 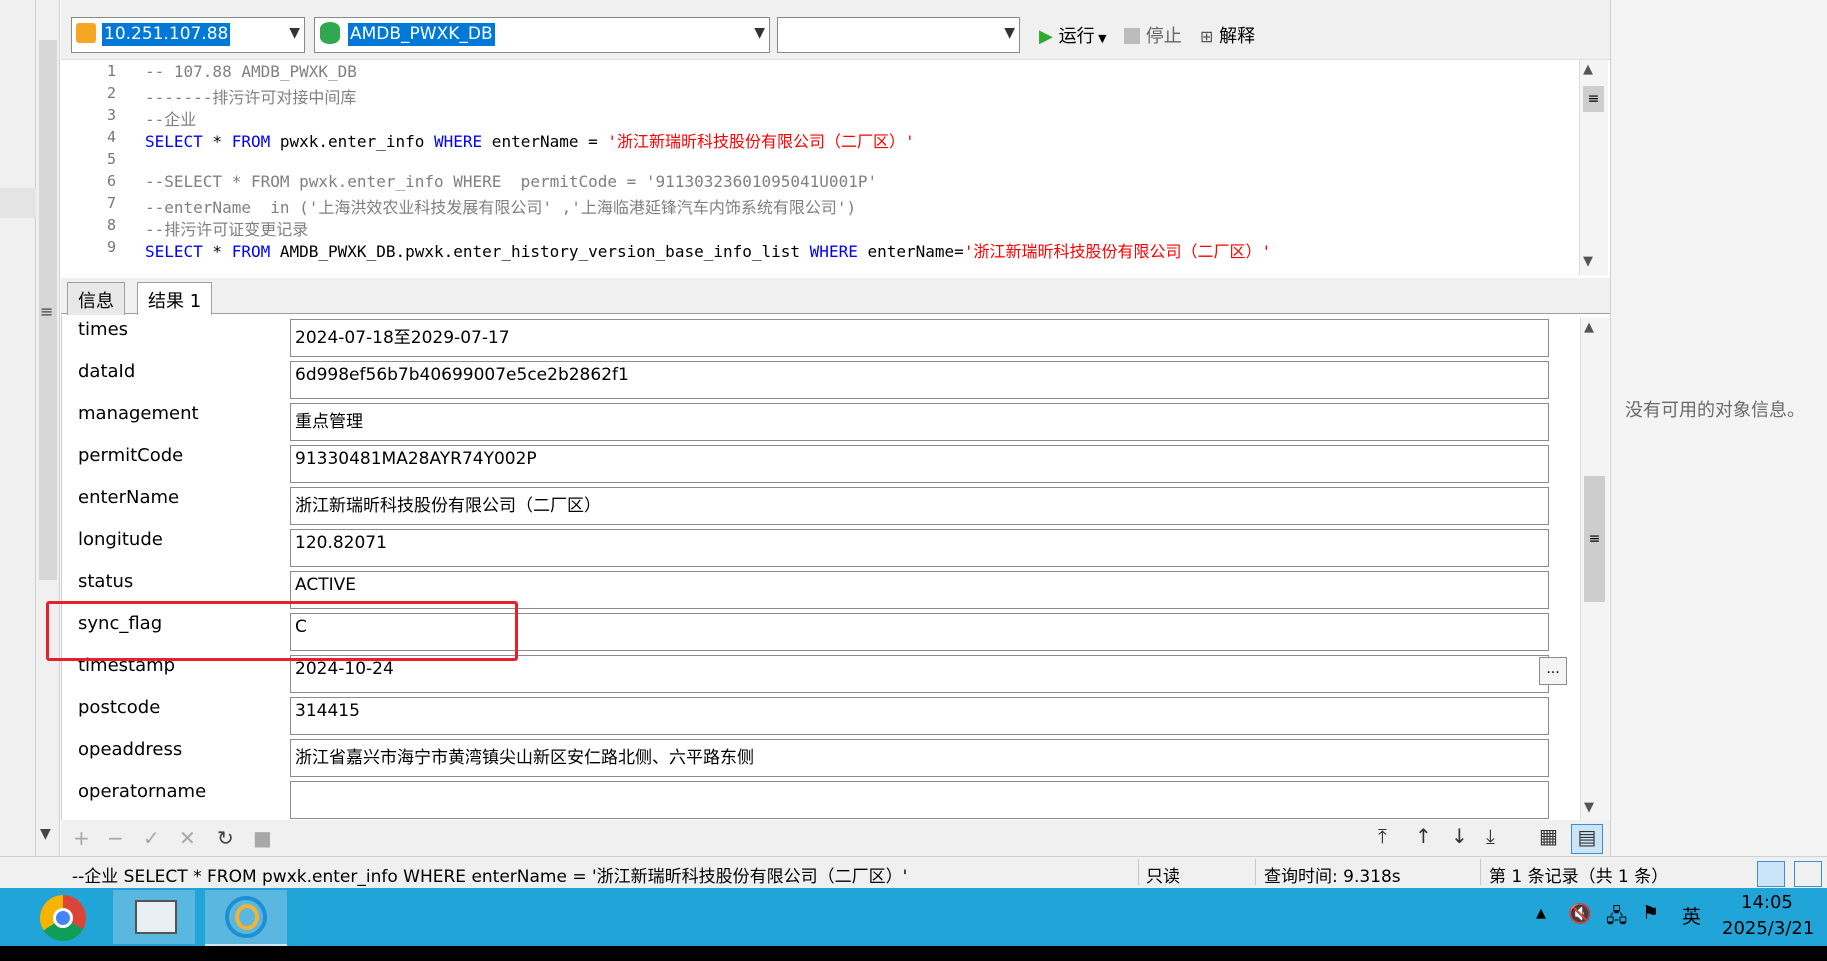 I want to click on left-vertical-scrollbar: ≡ ▼, so click(x=48, y=440).